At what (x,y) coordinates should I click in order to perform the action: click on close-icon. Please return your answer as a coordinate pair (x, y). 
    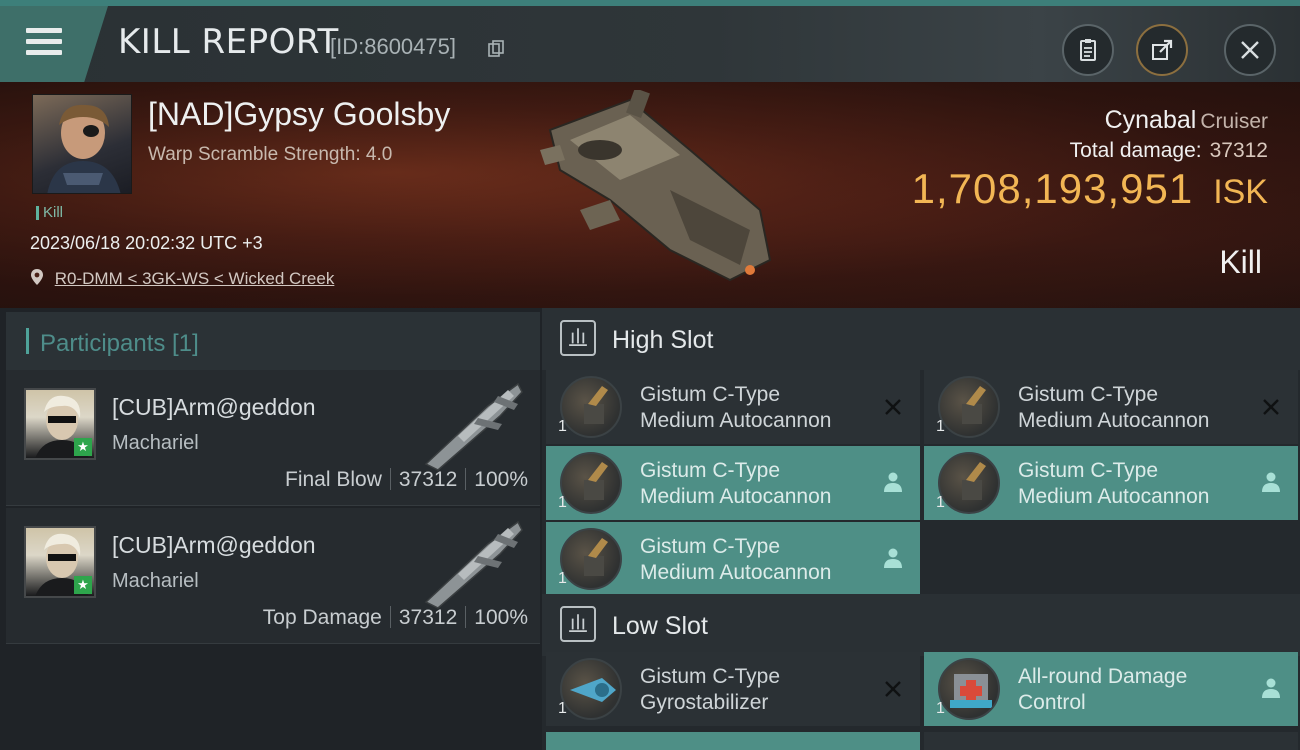
    Looking at the image, I should click on (1250, 50).